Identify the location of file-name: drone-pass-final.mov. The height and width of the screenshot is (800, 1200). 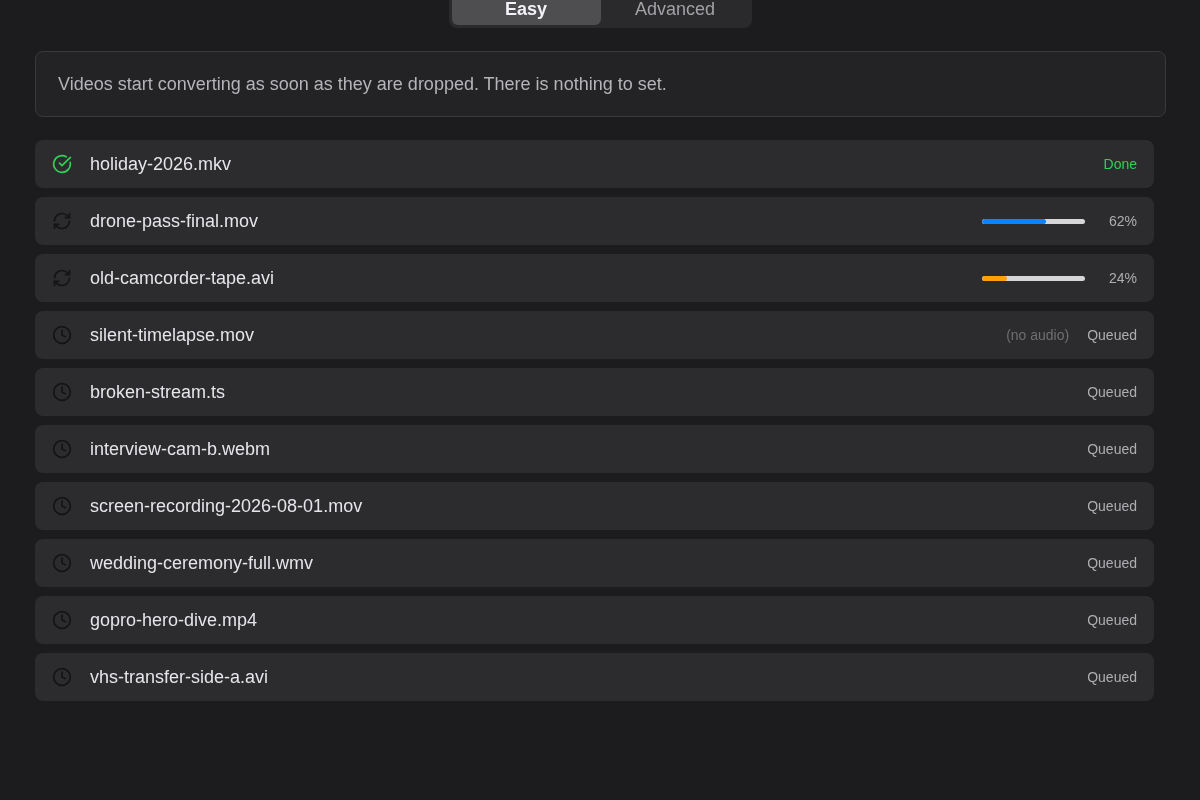
(174, 221).